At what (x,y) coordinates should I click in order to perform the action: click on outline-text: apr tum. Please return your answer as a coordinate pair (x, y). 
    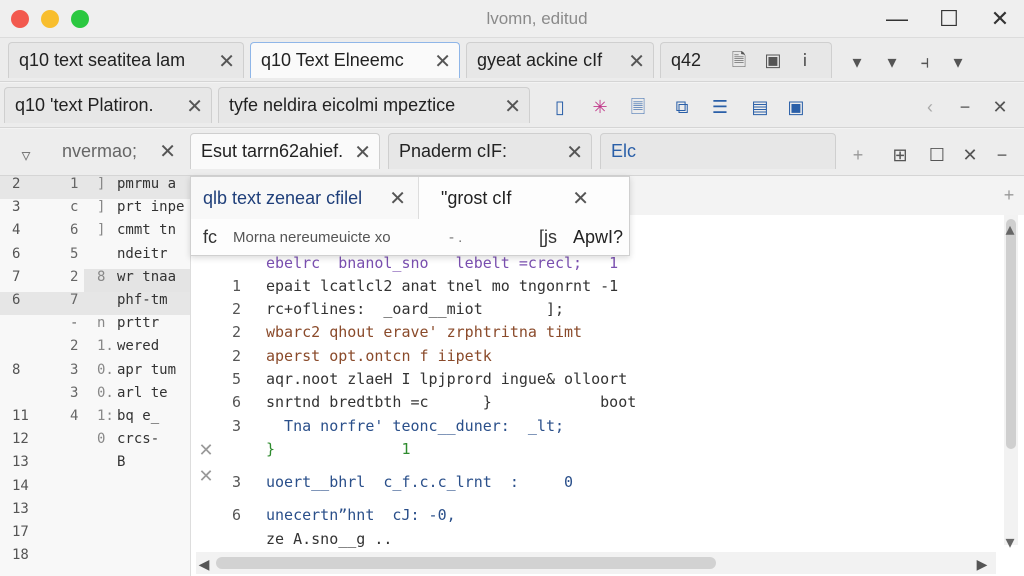
    Looking at the image, I should click on (146, 370).